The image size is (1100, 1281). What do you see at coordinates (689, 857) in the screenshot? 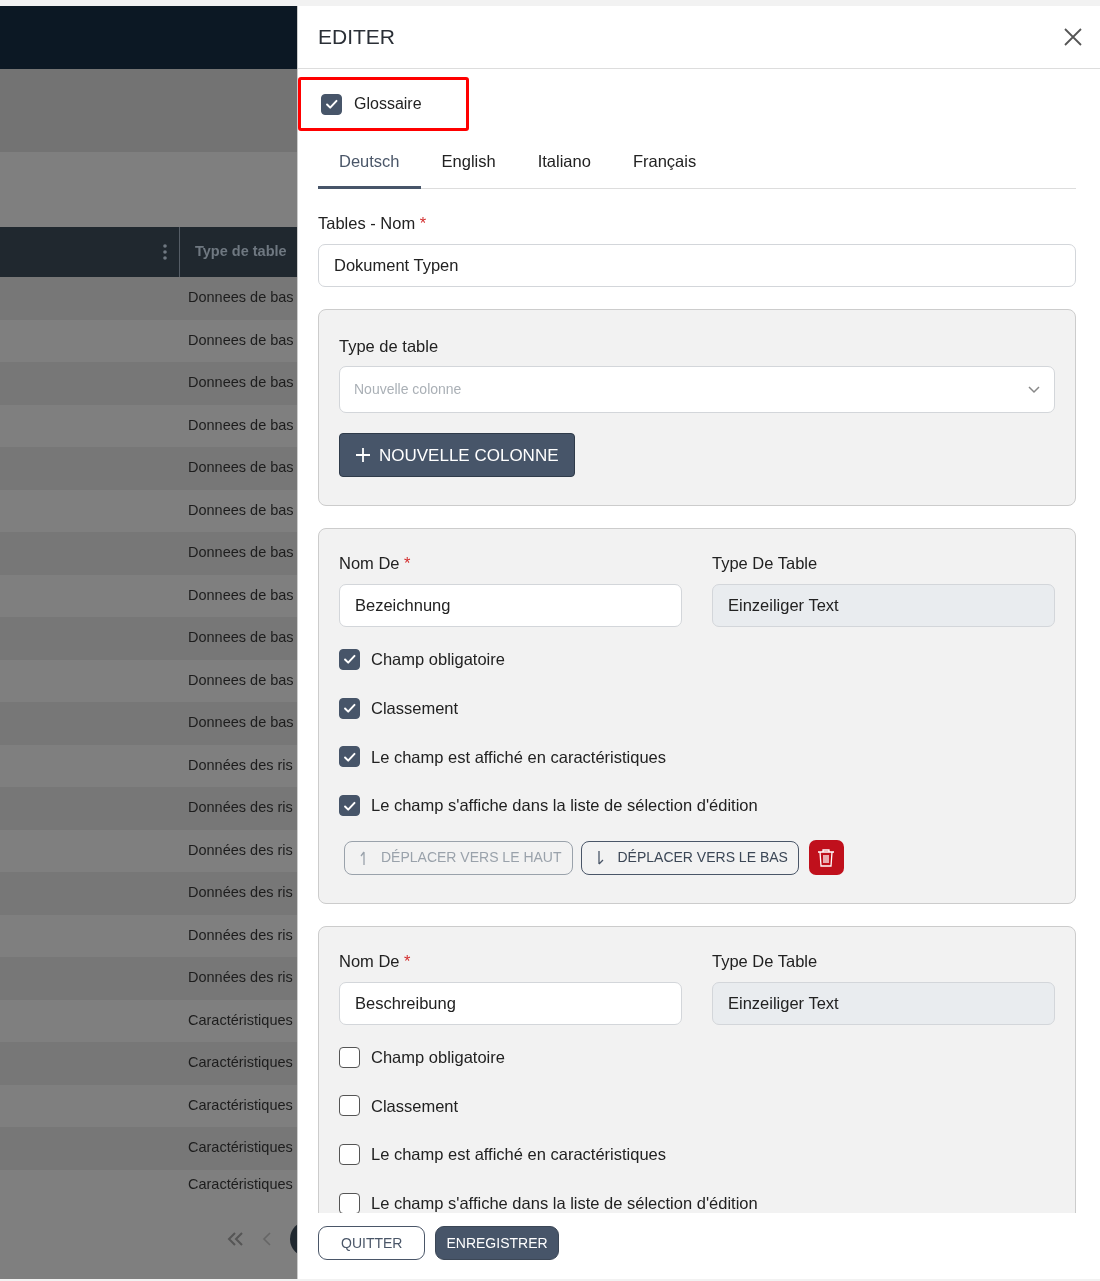
I see `move-down-button: DÉPLACER VERS LE BAS` at bounding box center [689, 857].